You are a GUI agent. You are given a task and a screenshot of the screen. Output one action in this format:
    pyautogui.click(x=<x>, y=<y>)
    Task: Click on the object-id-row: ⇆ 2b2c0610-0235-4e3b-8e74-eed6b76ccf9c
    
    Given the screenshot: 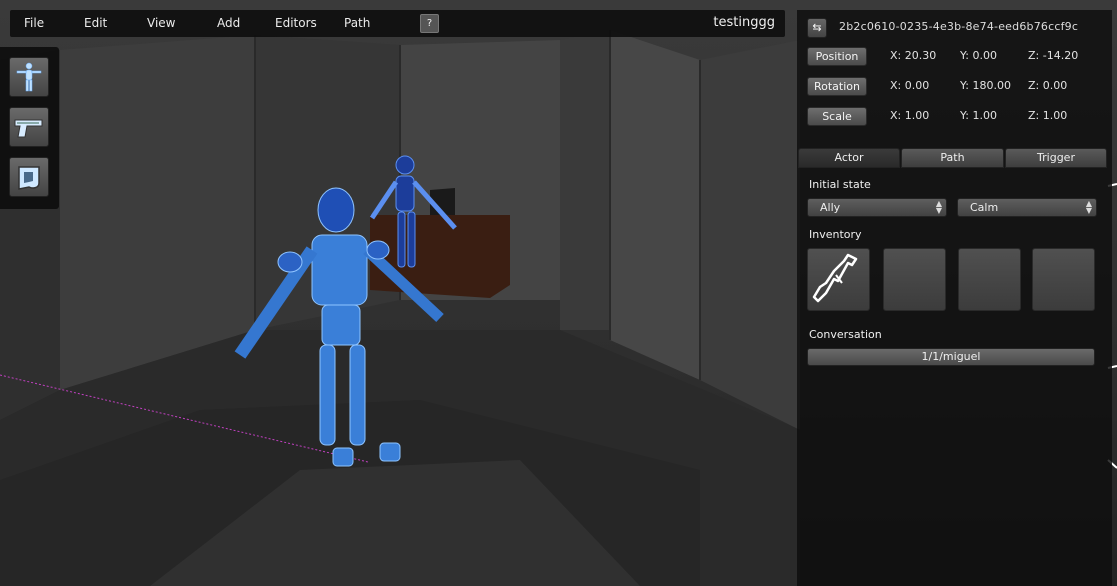 What is the action you would take?
    pyautogui.click(x=957, y=28)
    